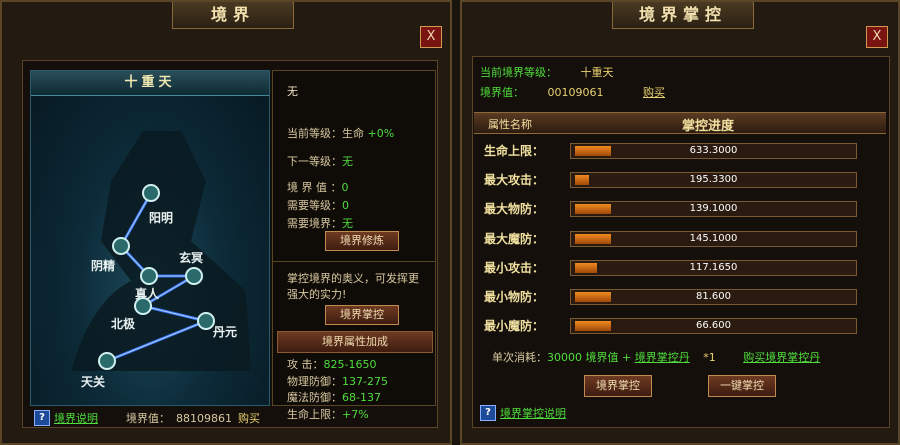  Describe the element at coordinates (353, 286) in the screenshot. I see `master-hint: 掌控境界的奥义，可发挥更强大的实力!` at that location.